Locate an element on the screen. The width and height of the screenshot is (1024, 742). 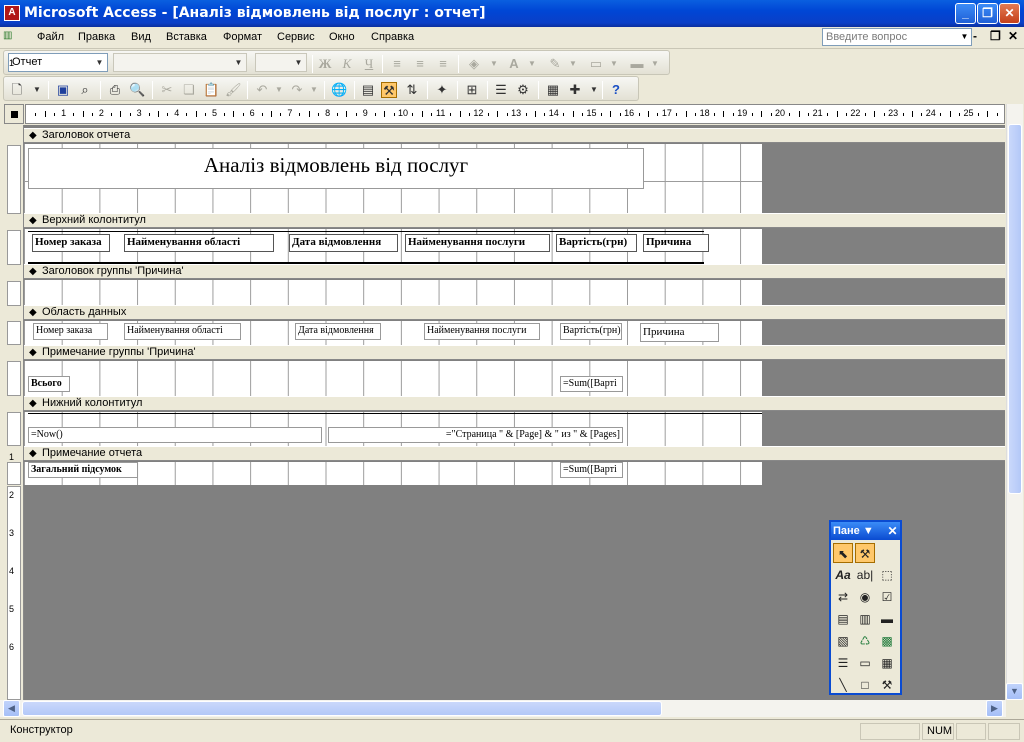
scroll-right-icon: ▶ is located at coordinates (994, 708).